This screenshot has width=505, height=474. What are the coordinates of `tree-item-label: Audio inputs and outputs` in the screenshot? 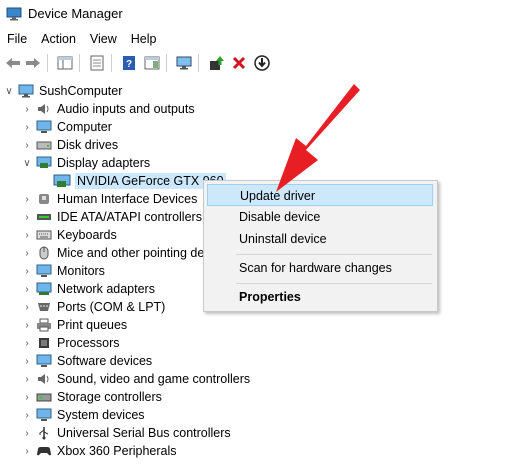 It's located at (126, 109).